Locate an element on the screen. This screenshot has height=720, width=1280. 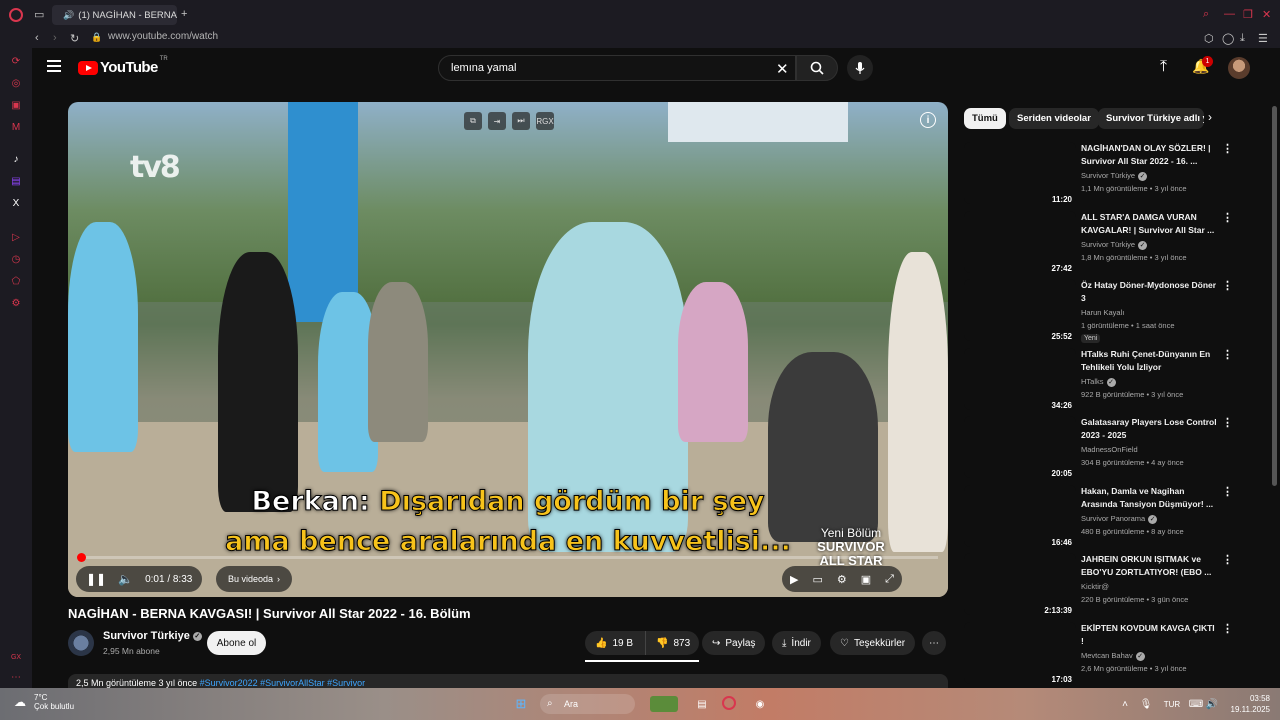
channel-avatar is located at coordinates (81, 643).